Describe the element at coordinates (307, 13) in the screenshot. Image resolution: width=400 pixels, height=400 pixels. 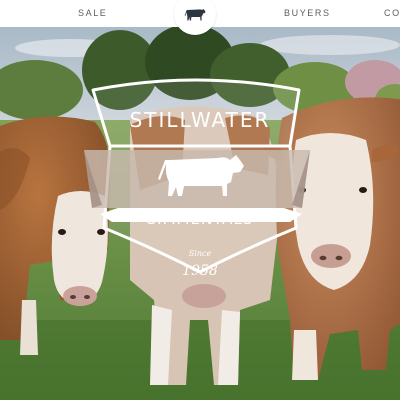
I see `nav-link-buyers: BUYERS` at that location.